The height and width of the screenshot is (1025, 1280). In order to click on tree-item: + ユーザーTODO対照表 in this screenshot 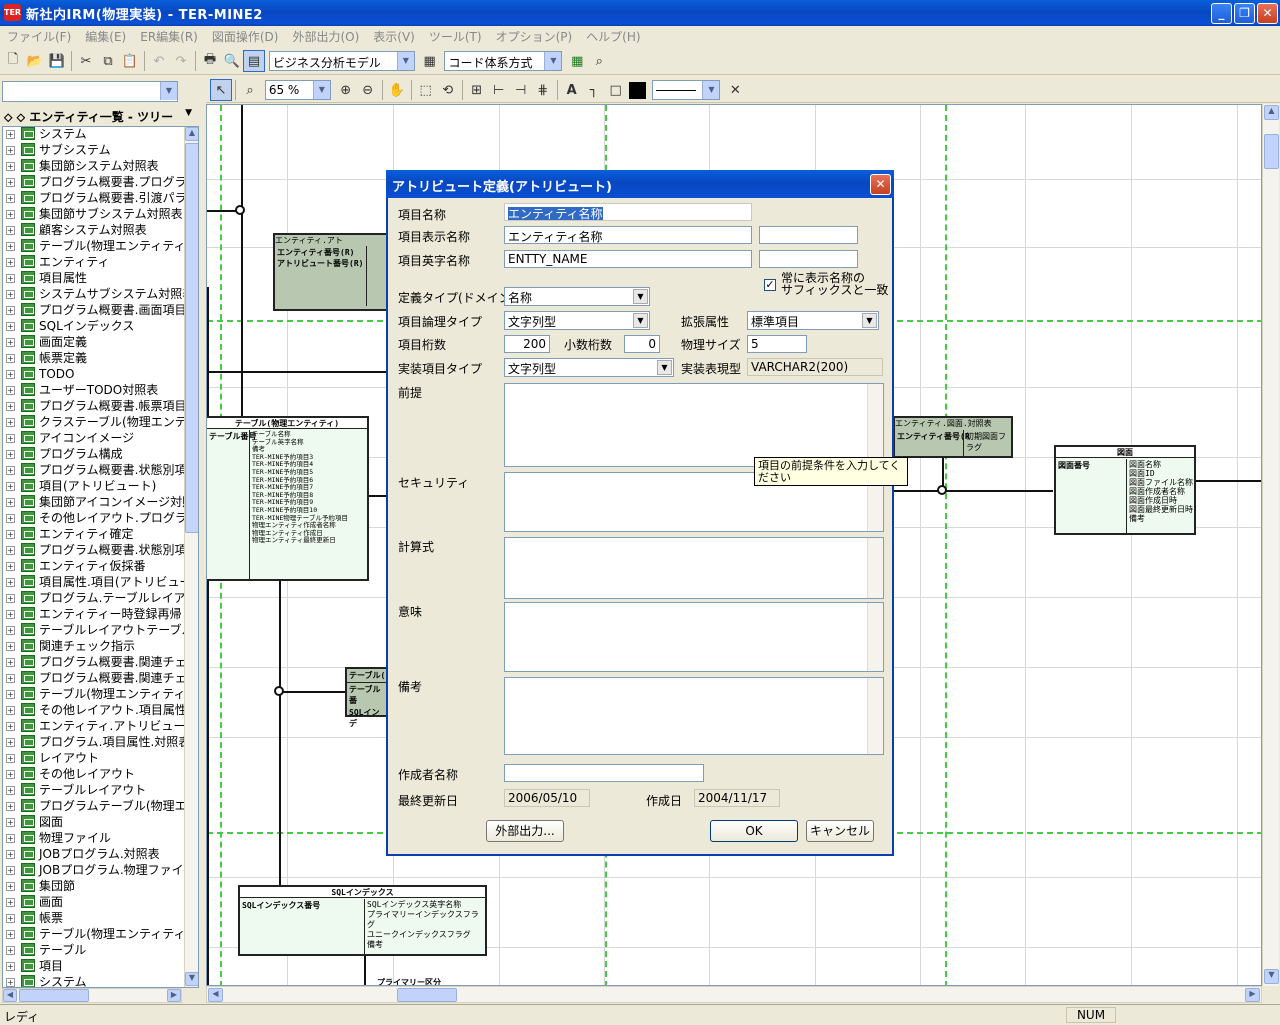, I will do `click(94, 390)`.